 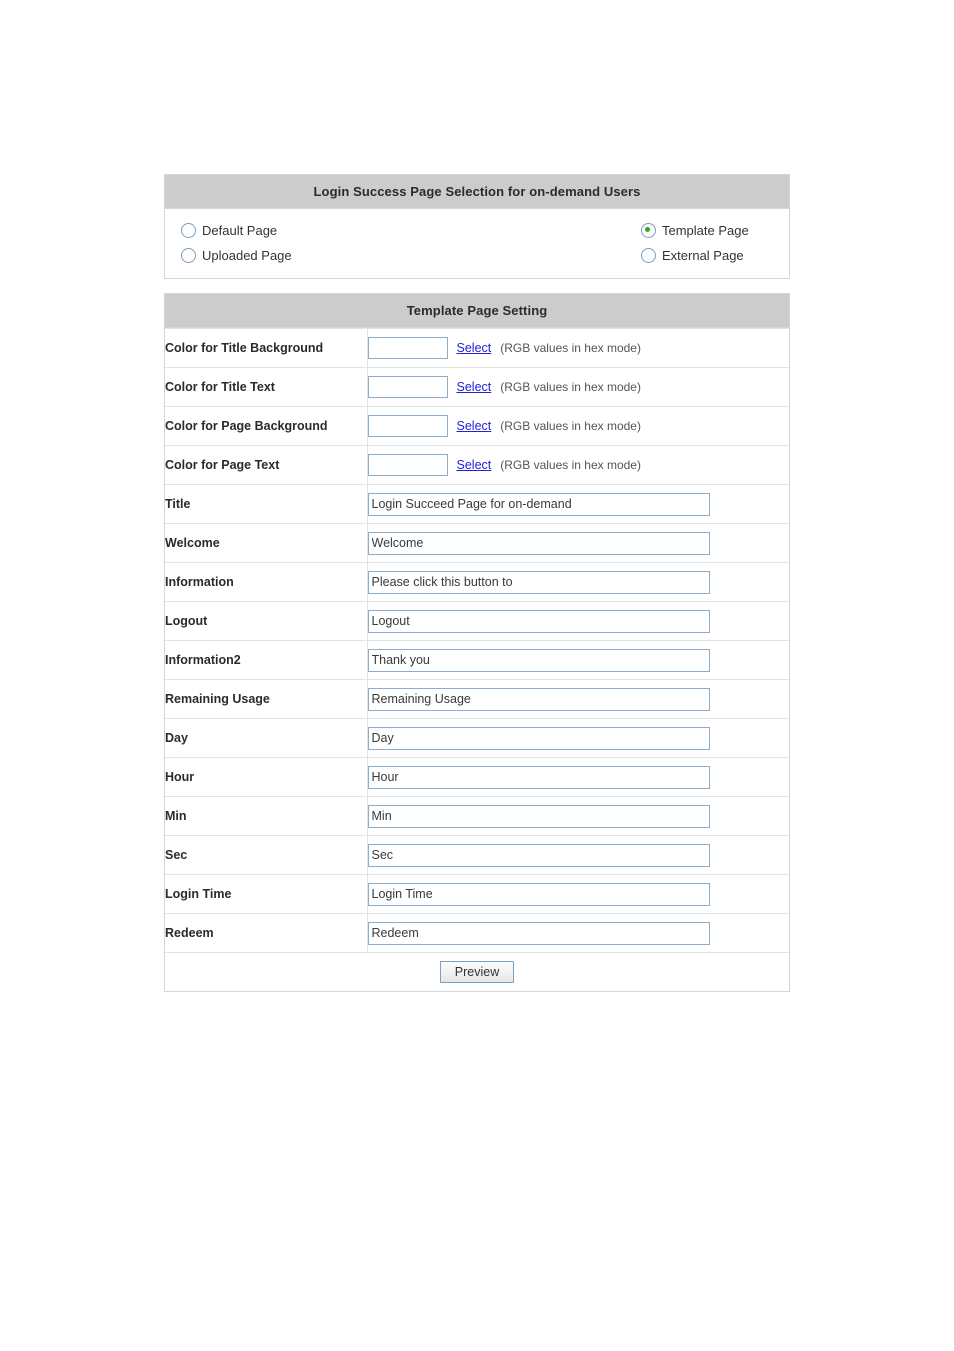 What do you see at coordinates (407, 465) in the screenshot?
I see `color-page-text-input` at bounding box center [407, 465].